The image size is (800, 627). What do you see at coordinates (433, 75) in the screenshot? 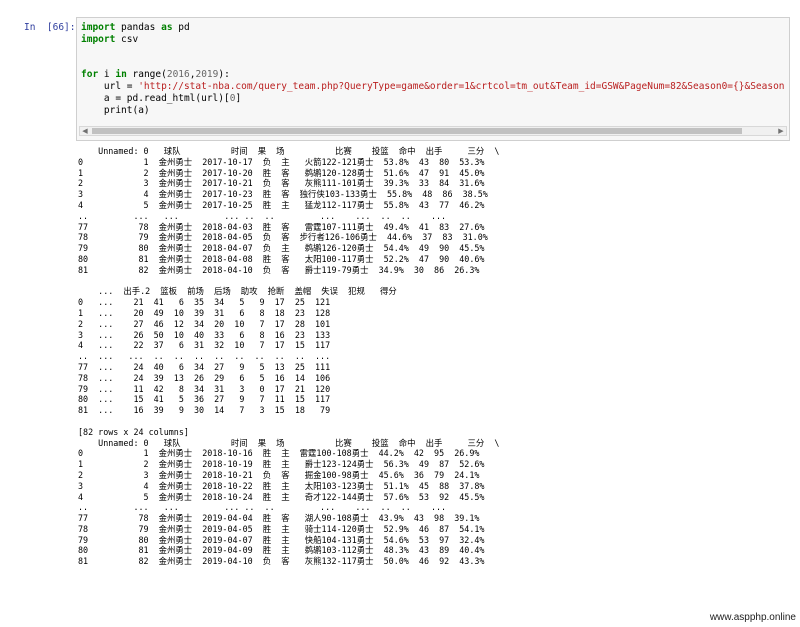
I see `code-line: for i in range(2016,2019):` at bounding box center [433, 75].